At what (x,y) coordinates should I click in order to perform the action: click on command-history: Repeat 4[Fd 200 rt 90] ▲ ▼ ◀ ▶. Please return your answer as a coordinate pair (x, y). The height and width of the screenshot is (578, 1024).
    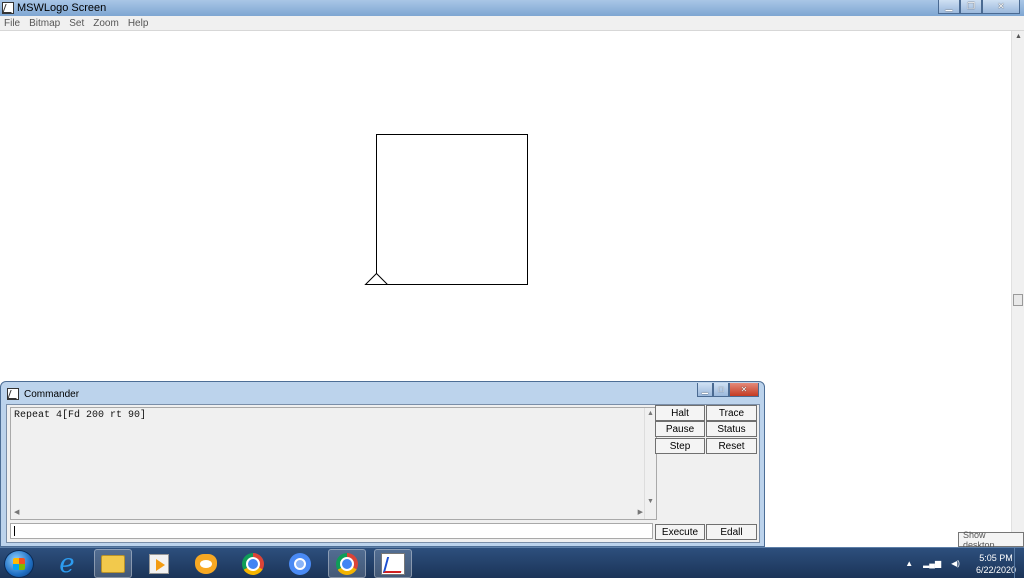
    Looking at the image, I should click on (333, 463).